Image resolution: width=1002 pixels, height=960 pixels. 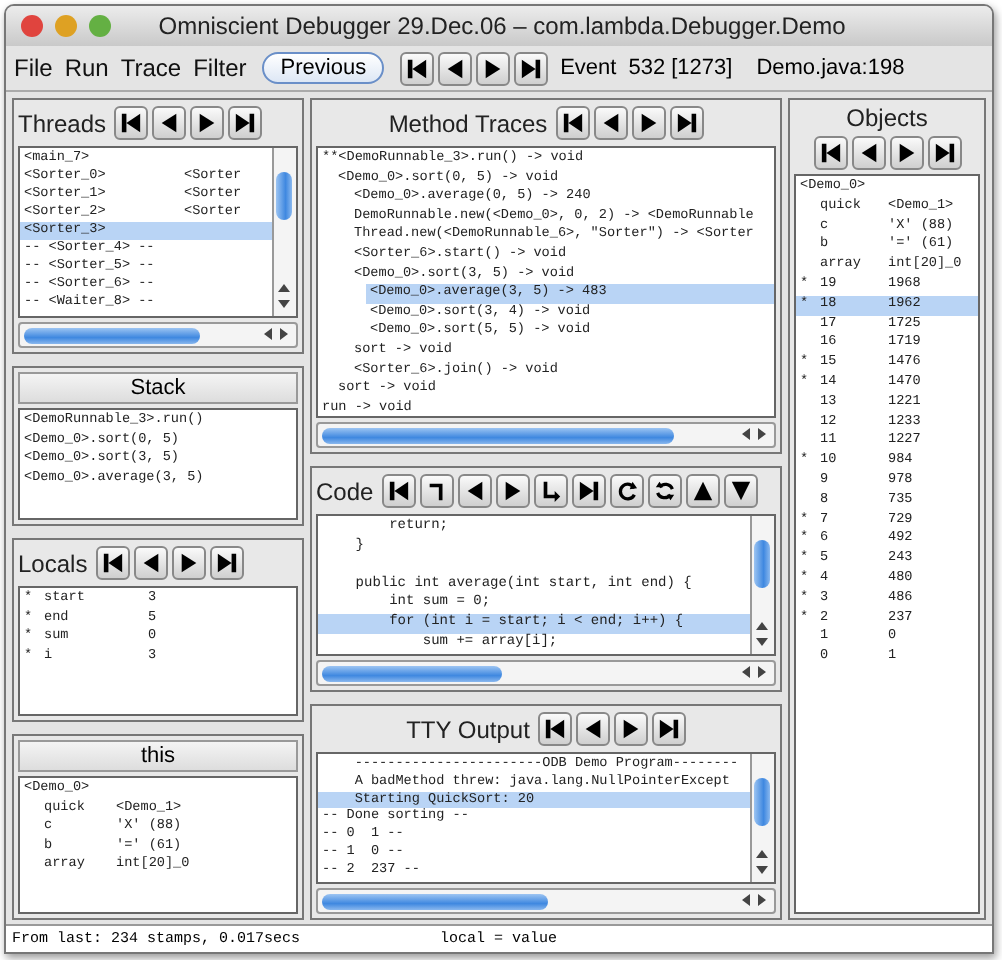 What do you see at coordinates (588, 68) in the screenshot?
I see `event-label: Event` at bounding box center [588, 68].